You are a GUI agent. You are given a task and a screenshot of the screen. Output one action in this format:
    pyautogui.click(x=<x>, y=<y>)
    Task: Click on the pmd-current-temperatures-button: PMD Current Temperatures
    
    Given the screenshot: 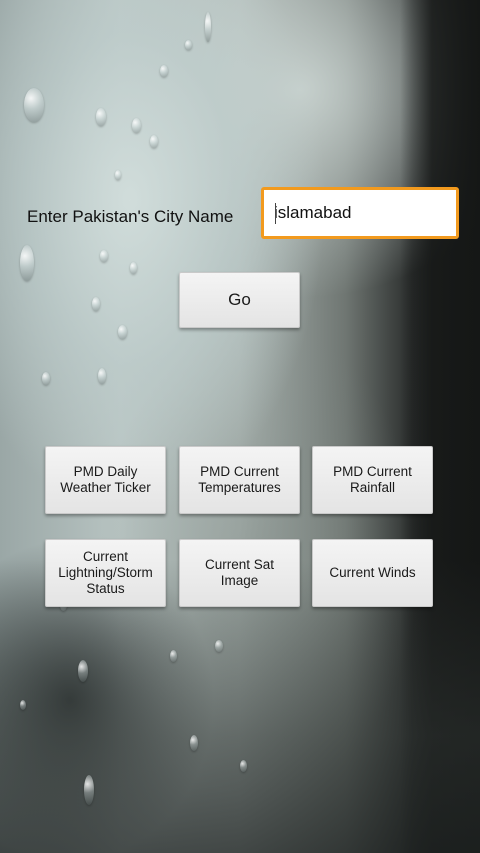 What is the action you would take?
    pyautogui.click(x=239, y=480)
    